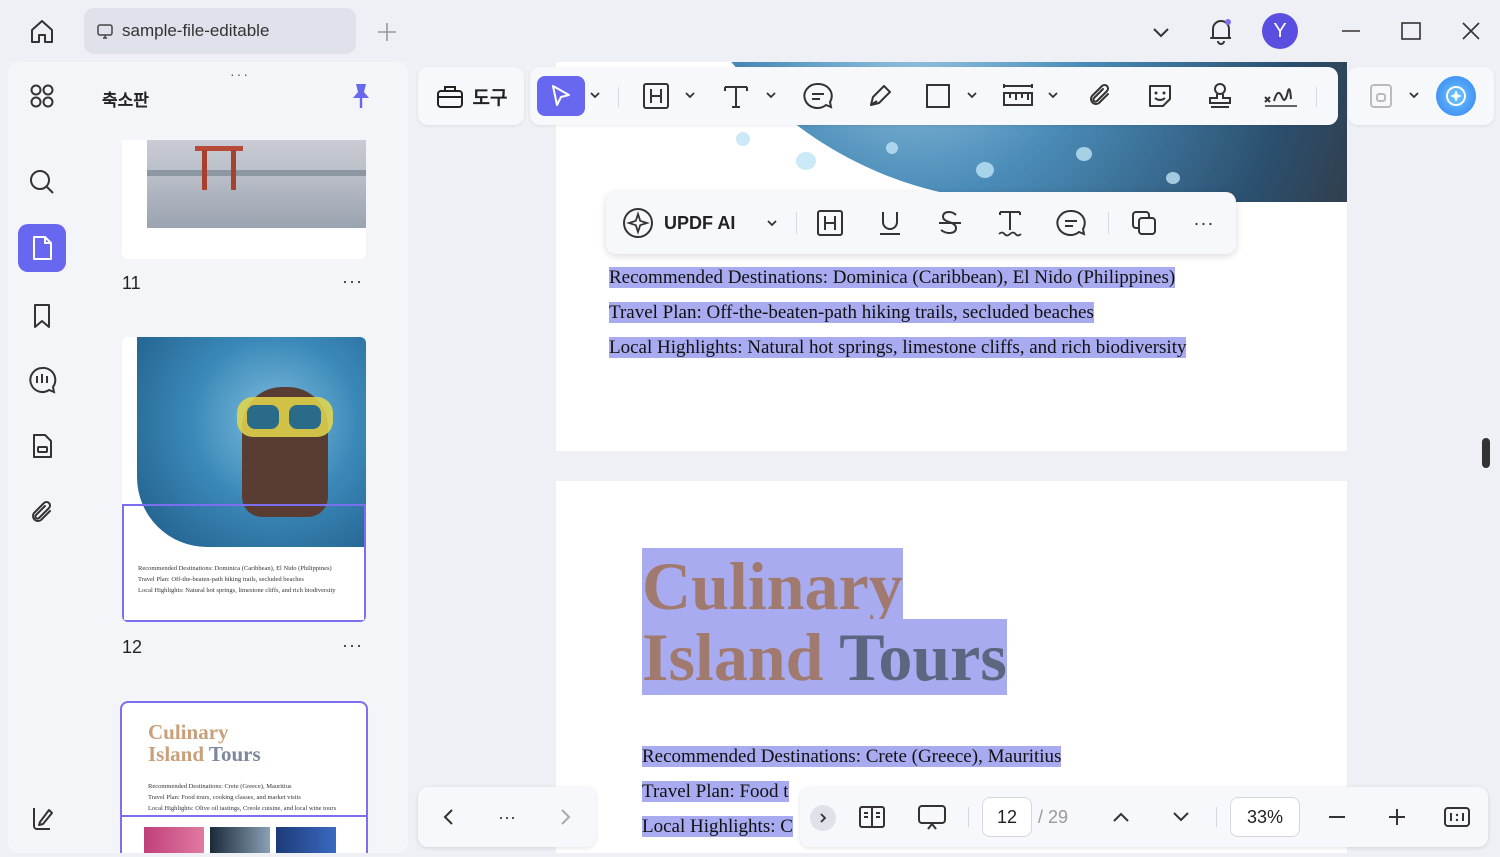 This screenshot has width=1500, height=857. I want to click on heading-word: Island, so click(733, 657).